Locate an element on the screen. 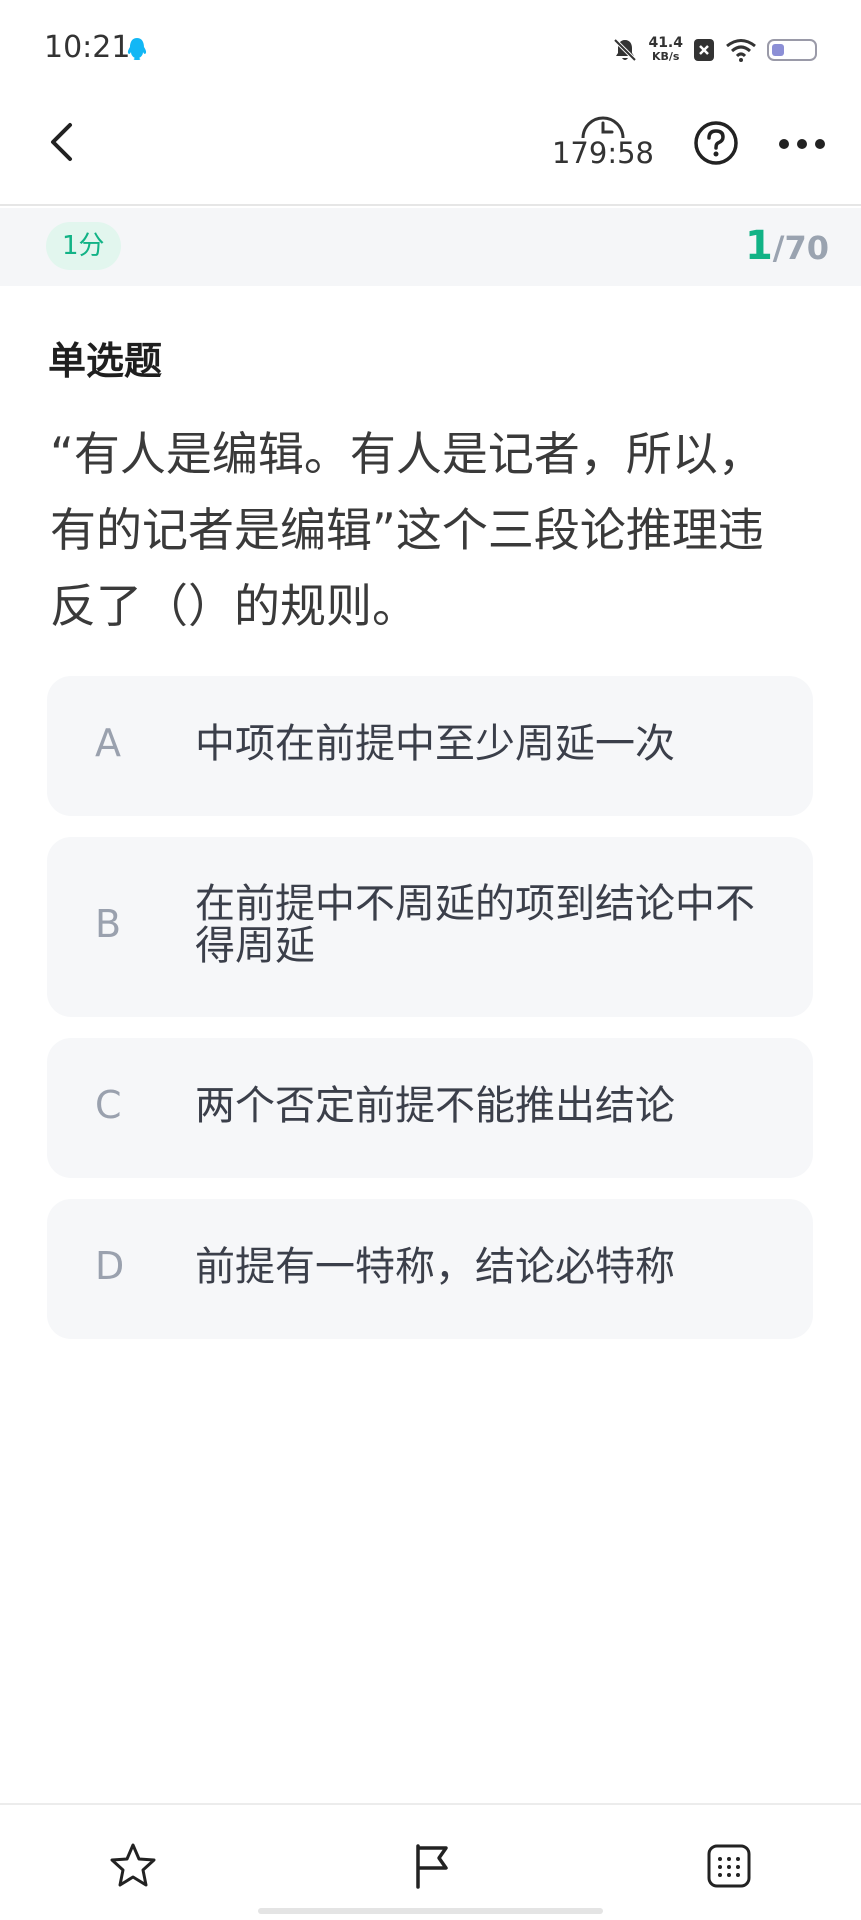 The image size is (861, 1920). timer-text: 179:58 is located at coordinates (603, 153).